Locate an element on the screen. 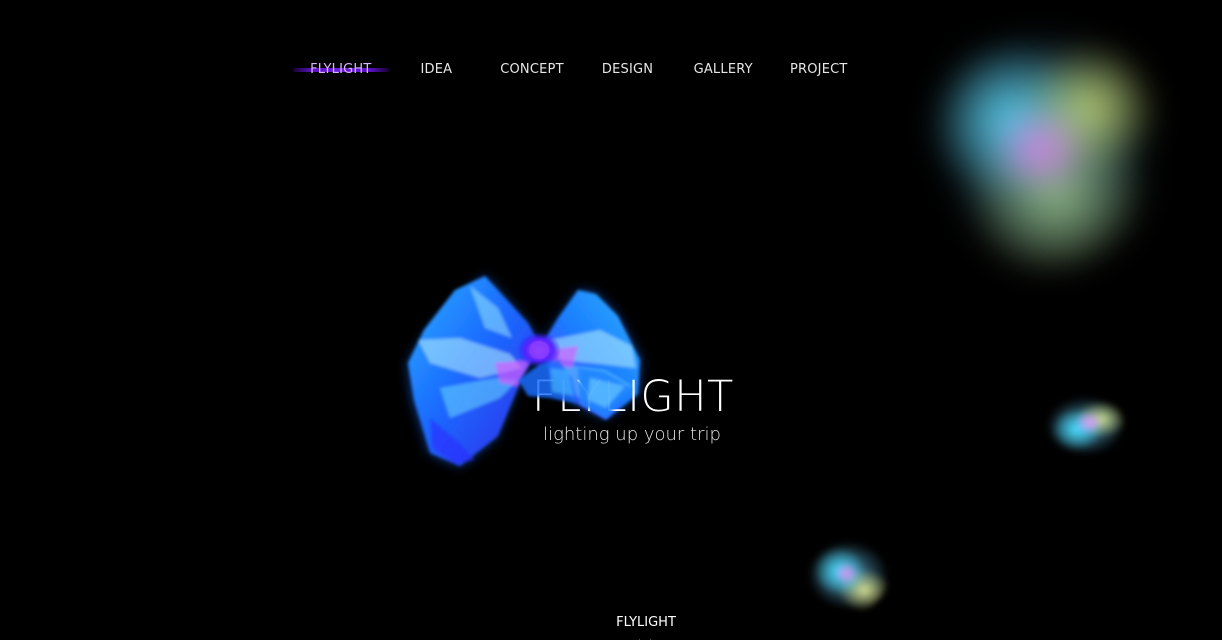 This screenshot has width=1222, height=640. chevron-down-icon is located at coordinates (645, 636).